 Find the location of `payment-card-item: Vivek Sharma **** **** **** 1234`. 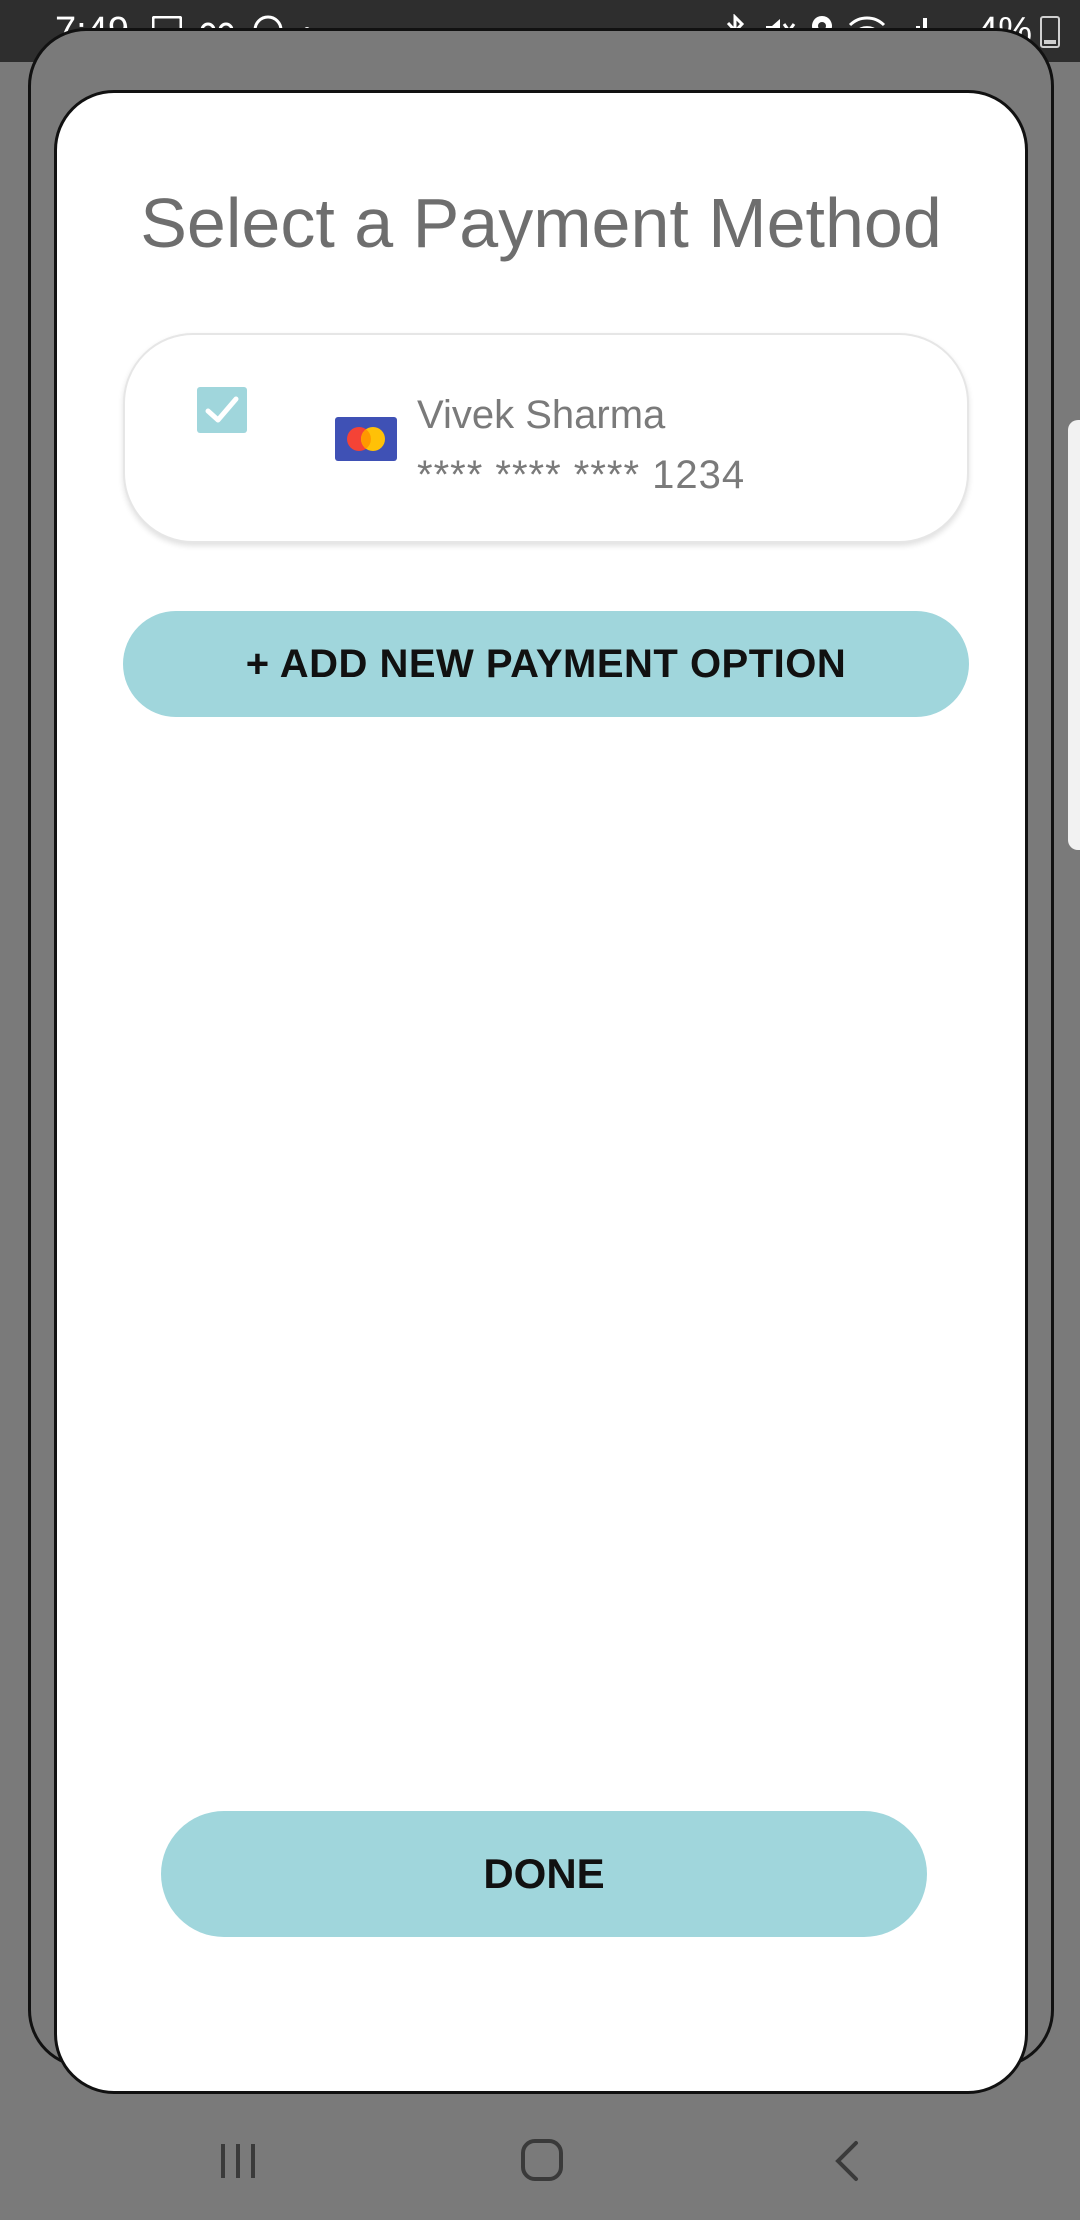

payment-card-item: Vivek Sharma **** **** **** 1234 is located at coordinates (546, 438).